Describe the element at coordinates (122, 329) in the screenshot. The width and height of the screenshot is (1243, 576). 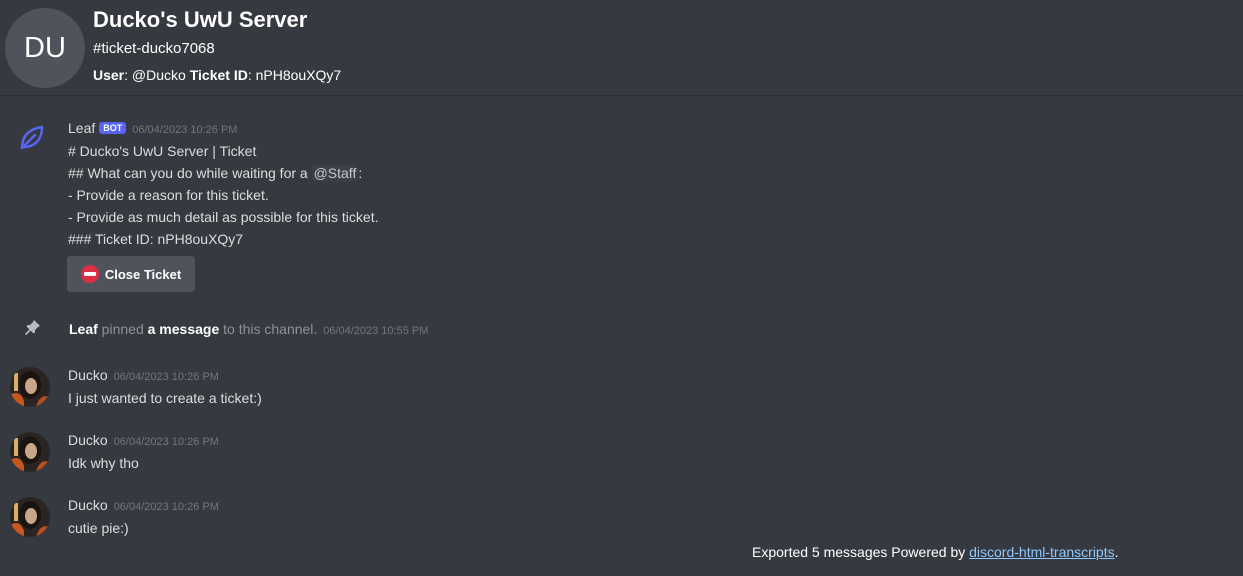
I see `pin-text: pinned` at that location.